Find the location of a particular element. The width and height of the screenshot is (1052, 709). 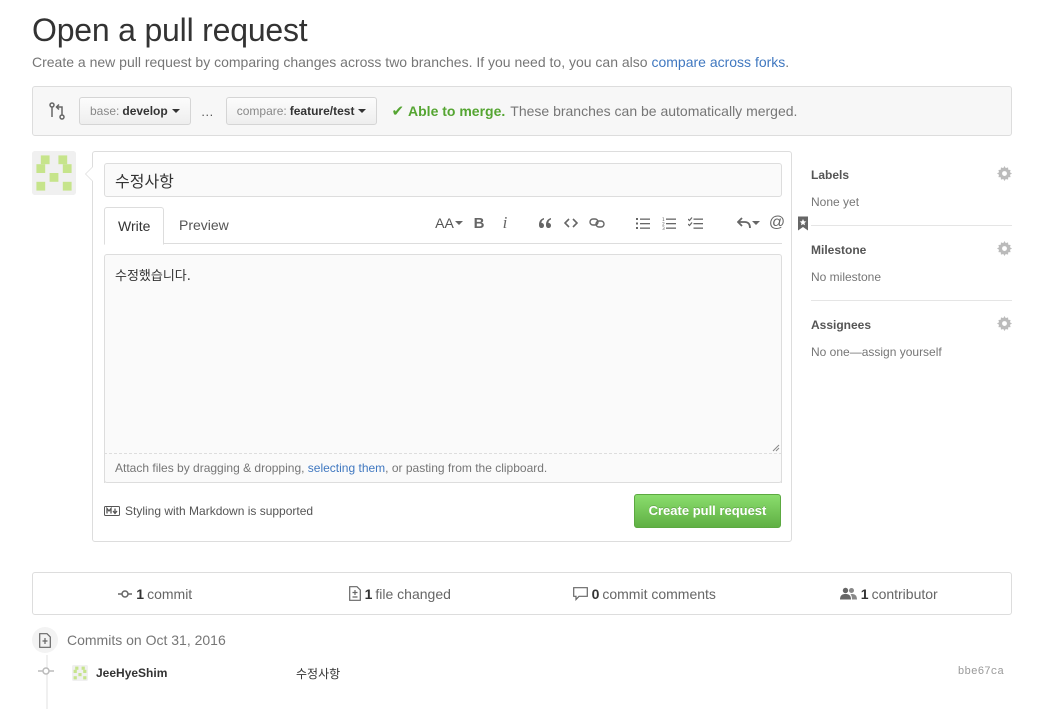

assign-yourself-link: No one—assign yourself is located at coordinates (911, 352).